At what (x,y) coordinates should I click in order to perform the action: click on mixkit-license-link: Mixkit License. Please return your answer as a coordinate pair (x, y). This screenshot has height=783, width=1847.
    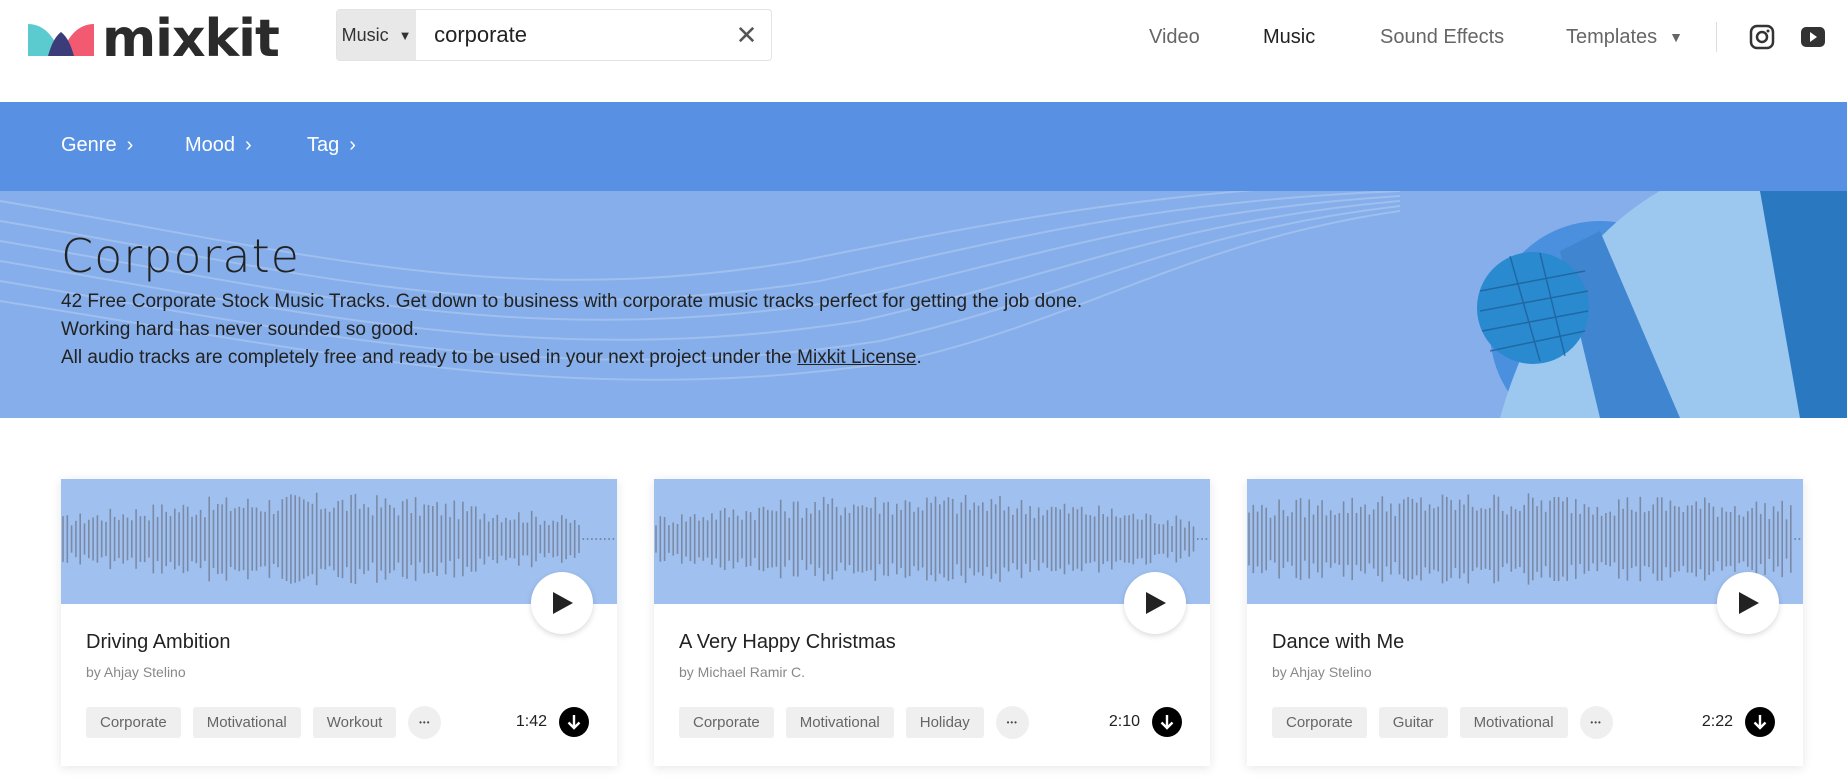
    Looking at the image, I should click on (856, 357).